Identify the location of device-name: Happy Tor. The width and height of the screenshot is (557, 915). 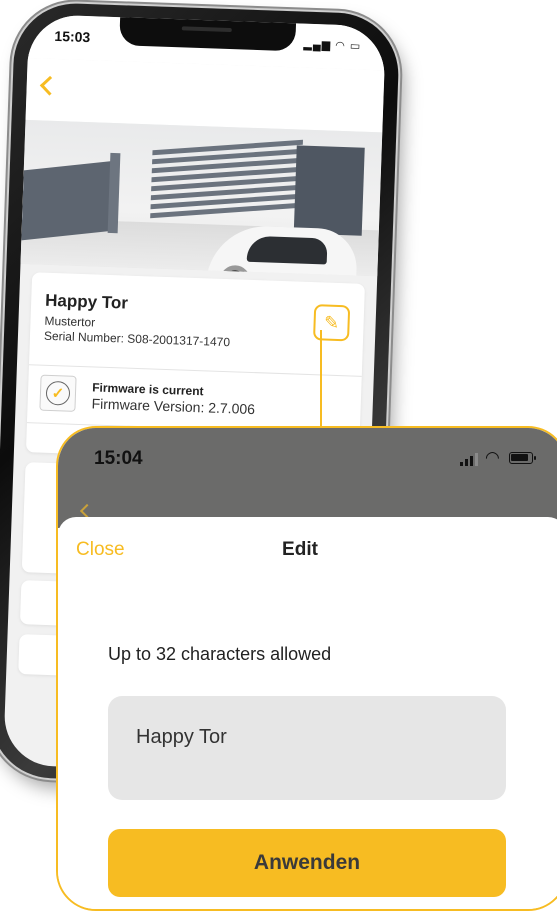
(86, 301).